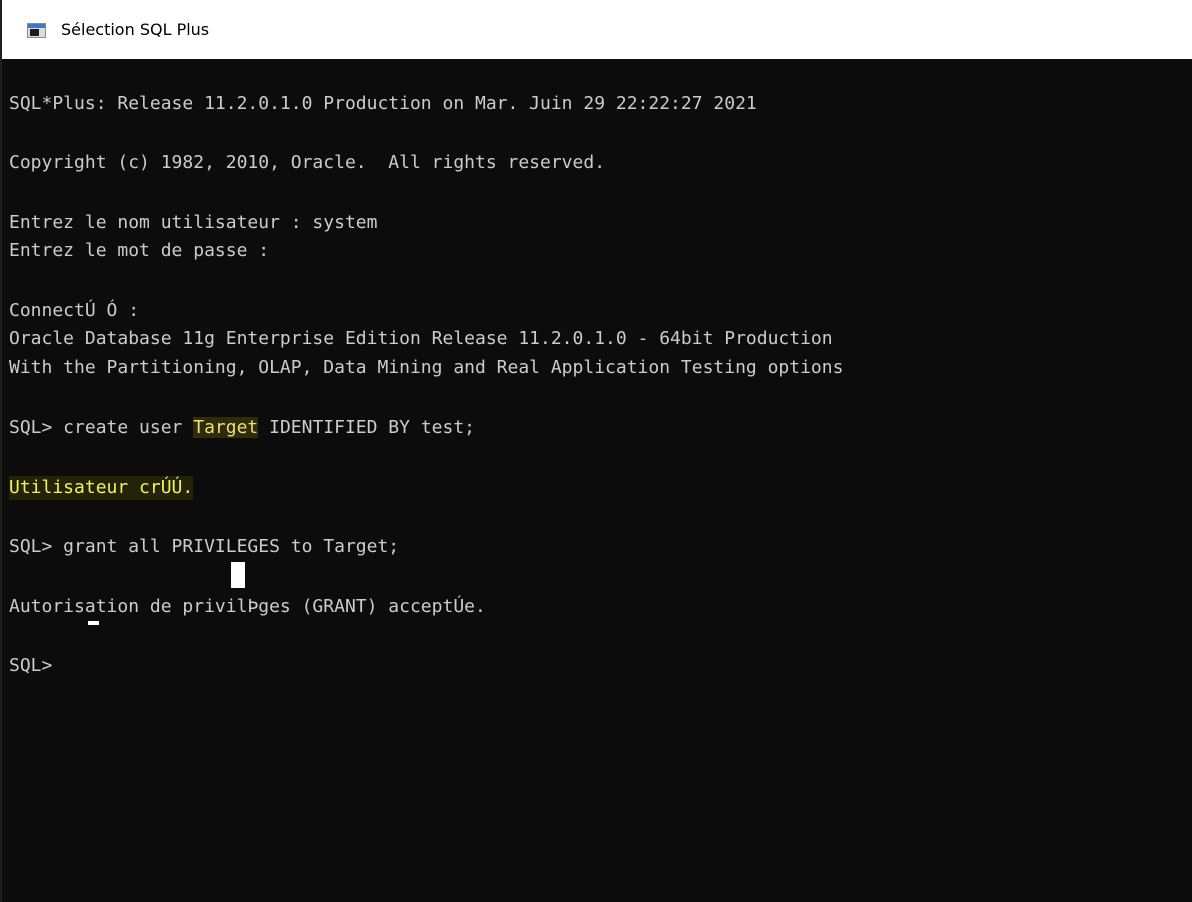 The image size is (1192, 902). What do you see at coordinates (74, 310) in the screenshot?
I see `console-line-connected: ConnectÚ Ó :` at bounding box center [74, 310].